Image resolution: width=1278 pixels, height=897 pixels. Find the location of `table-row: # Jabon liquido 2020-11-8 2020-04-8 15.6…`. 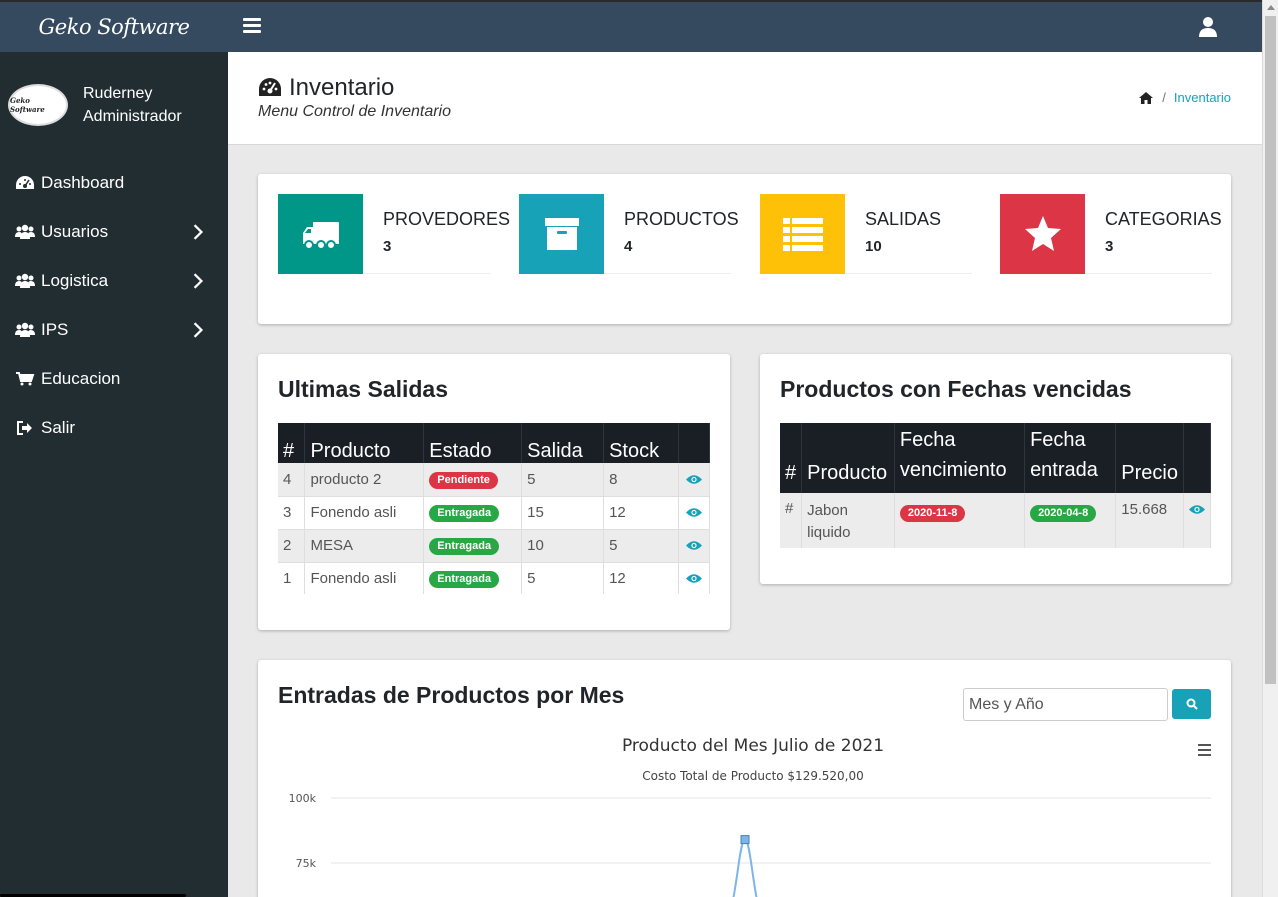

table-row: # Jabon liquido 2020-11-8 2020-04-8 15.6… is located at coordinates (996, 520).